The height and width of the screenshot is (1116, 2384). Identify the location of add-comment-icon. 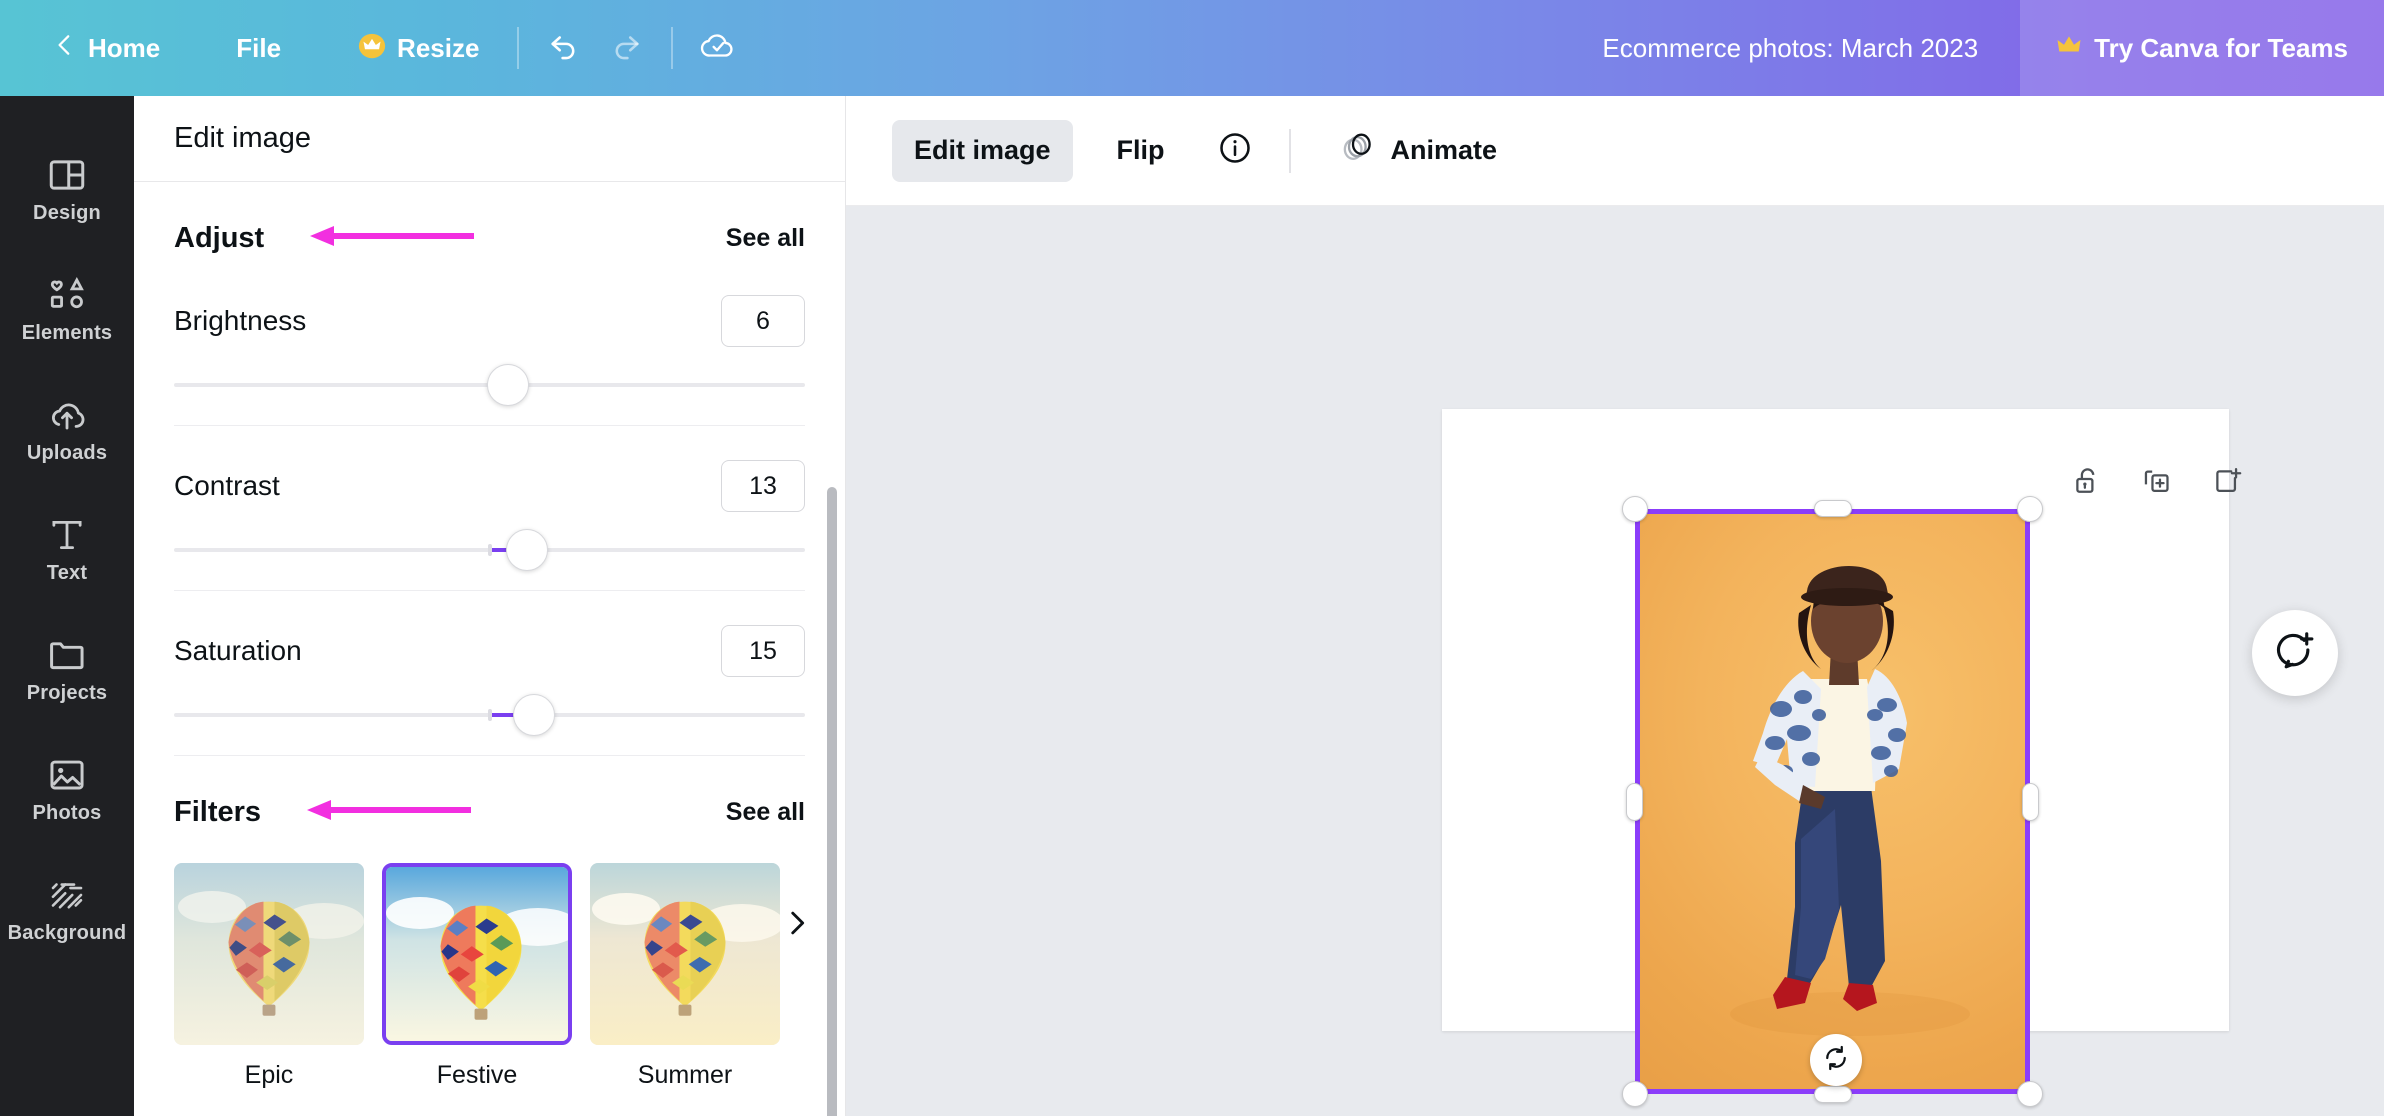
(2295, 653).